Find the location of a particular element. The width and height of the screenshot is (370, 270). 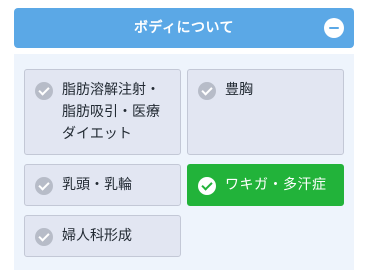

minus-circle-icon is located at coordinates (334, 28).